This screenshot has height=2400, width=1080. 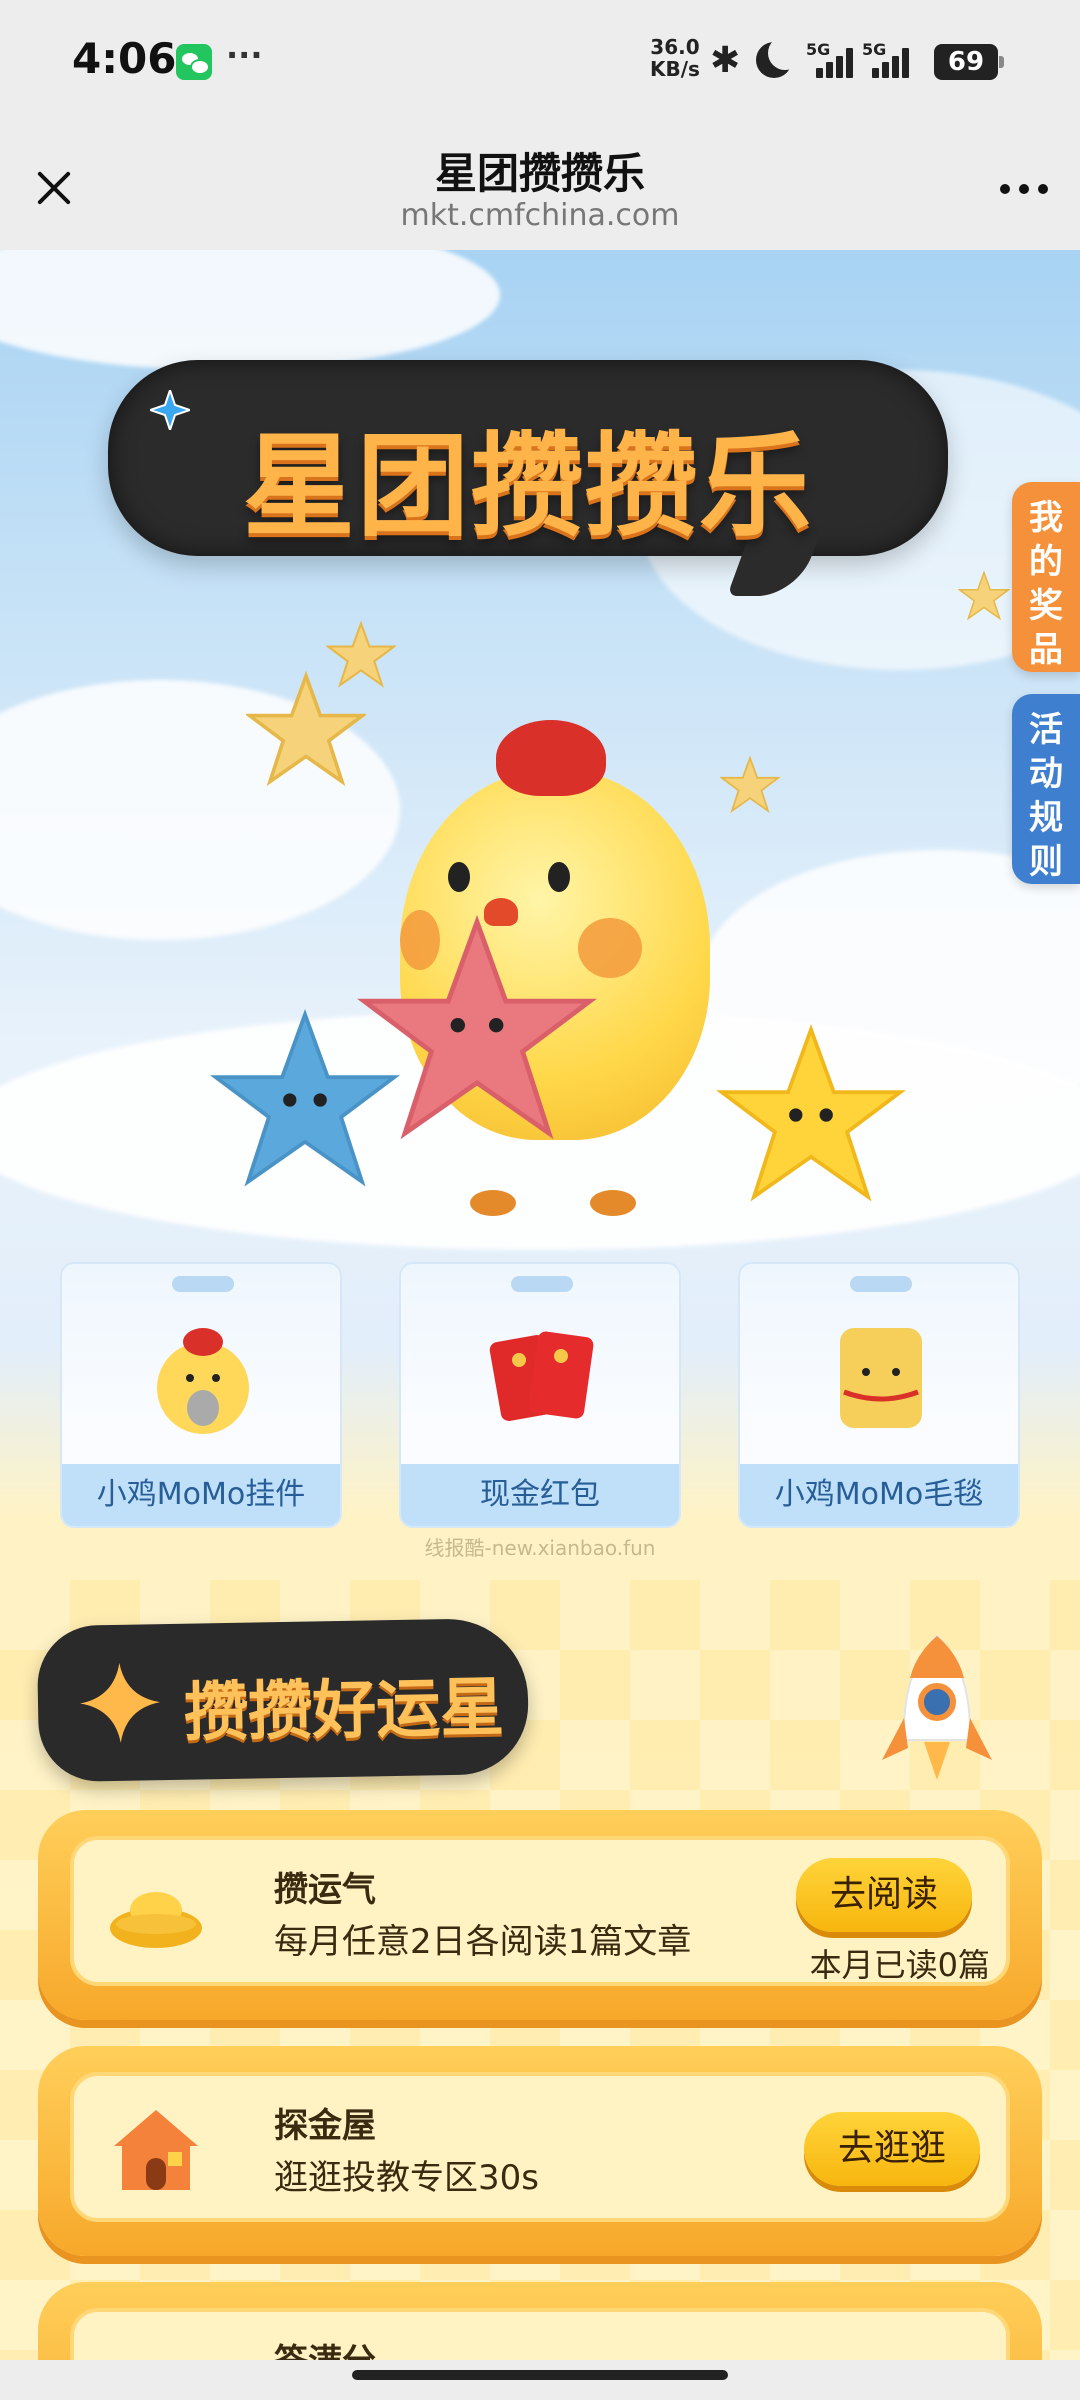 I want to click on more-notifications-icon: ···, so click(x=244, y=55).